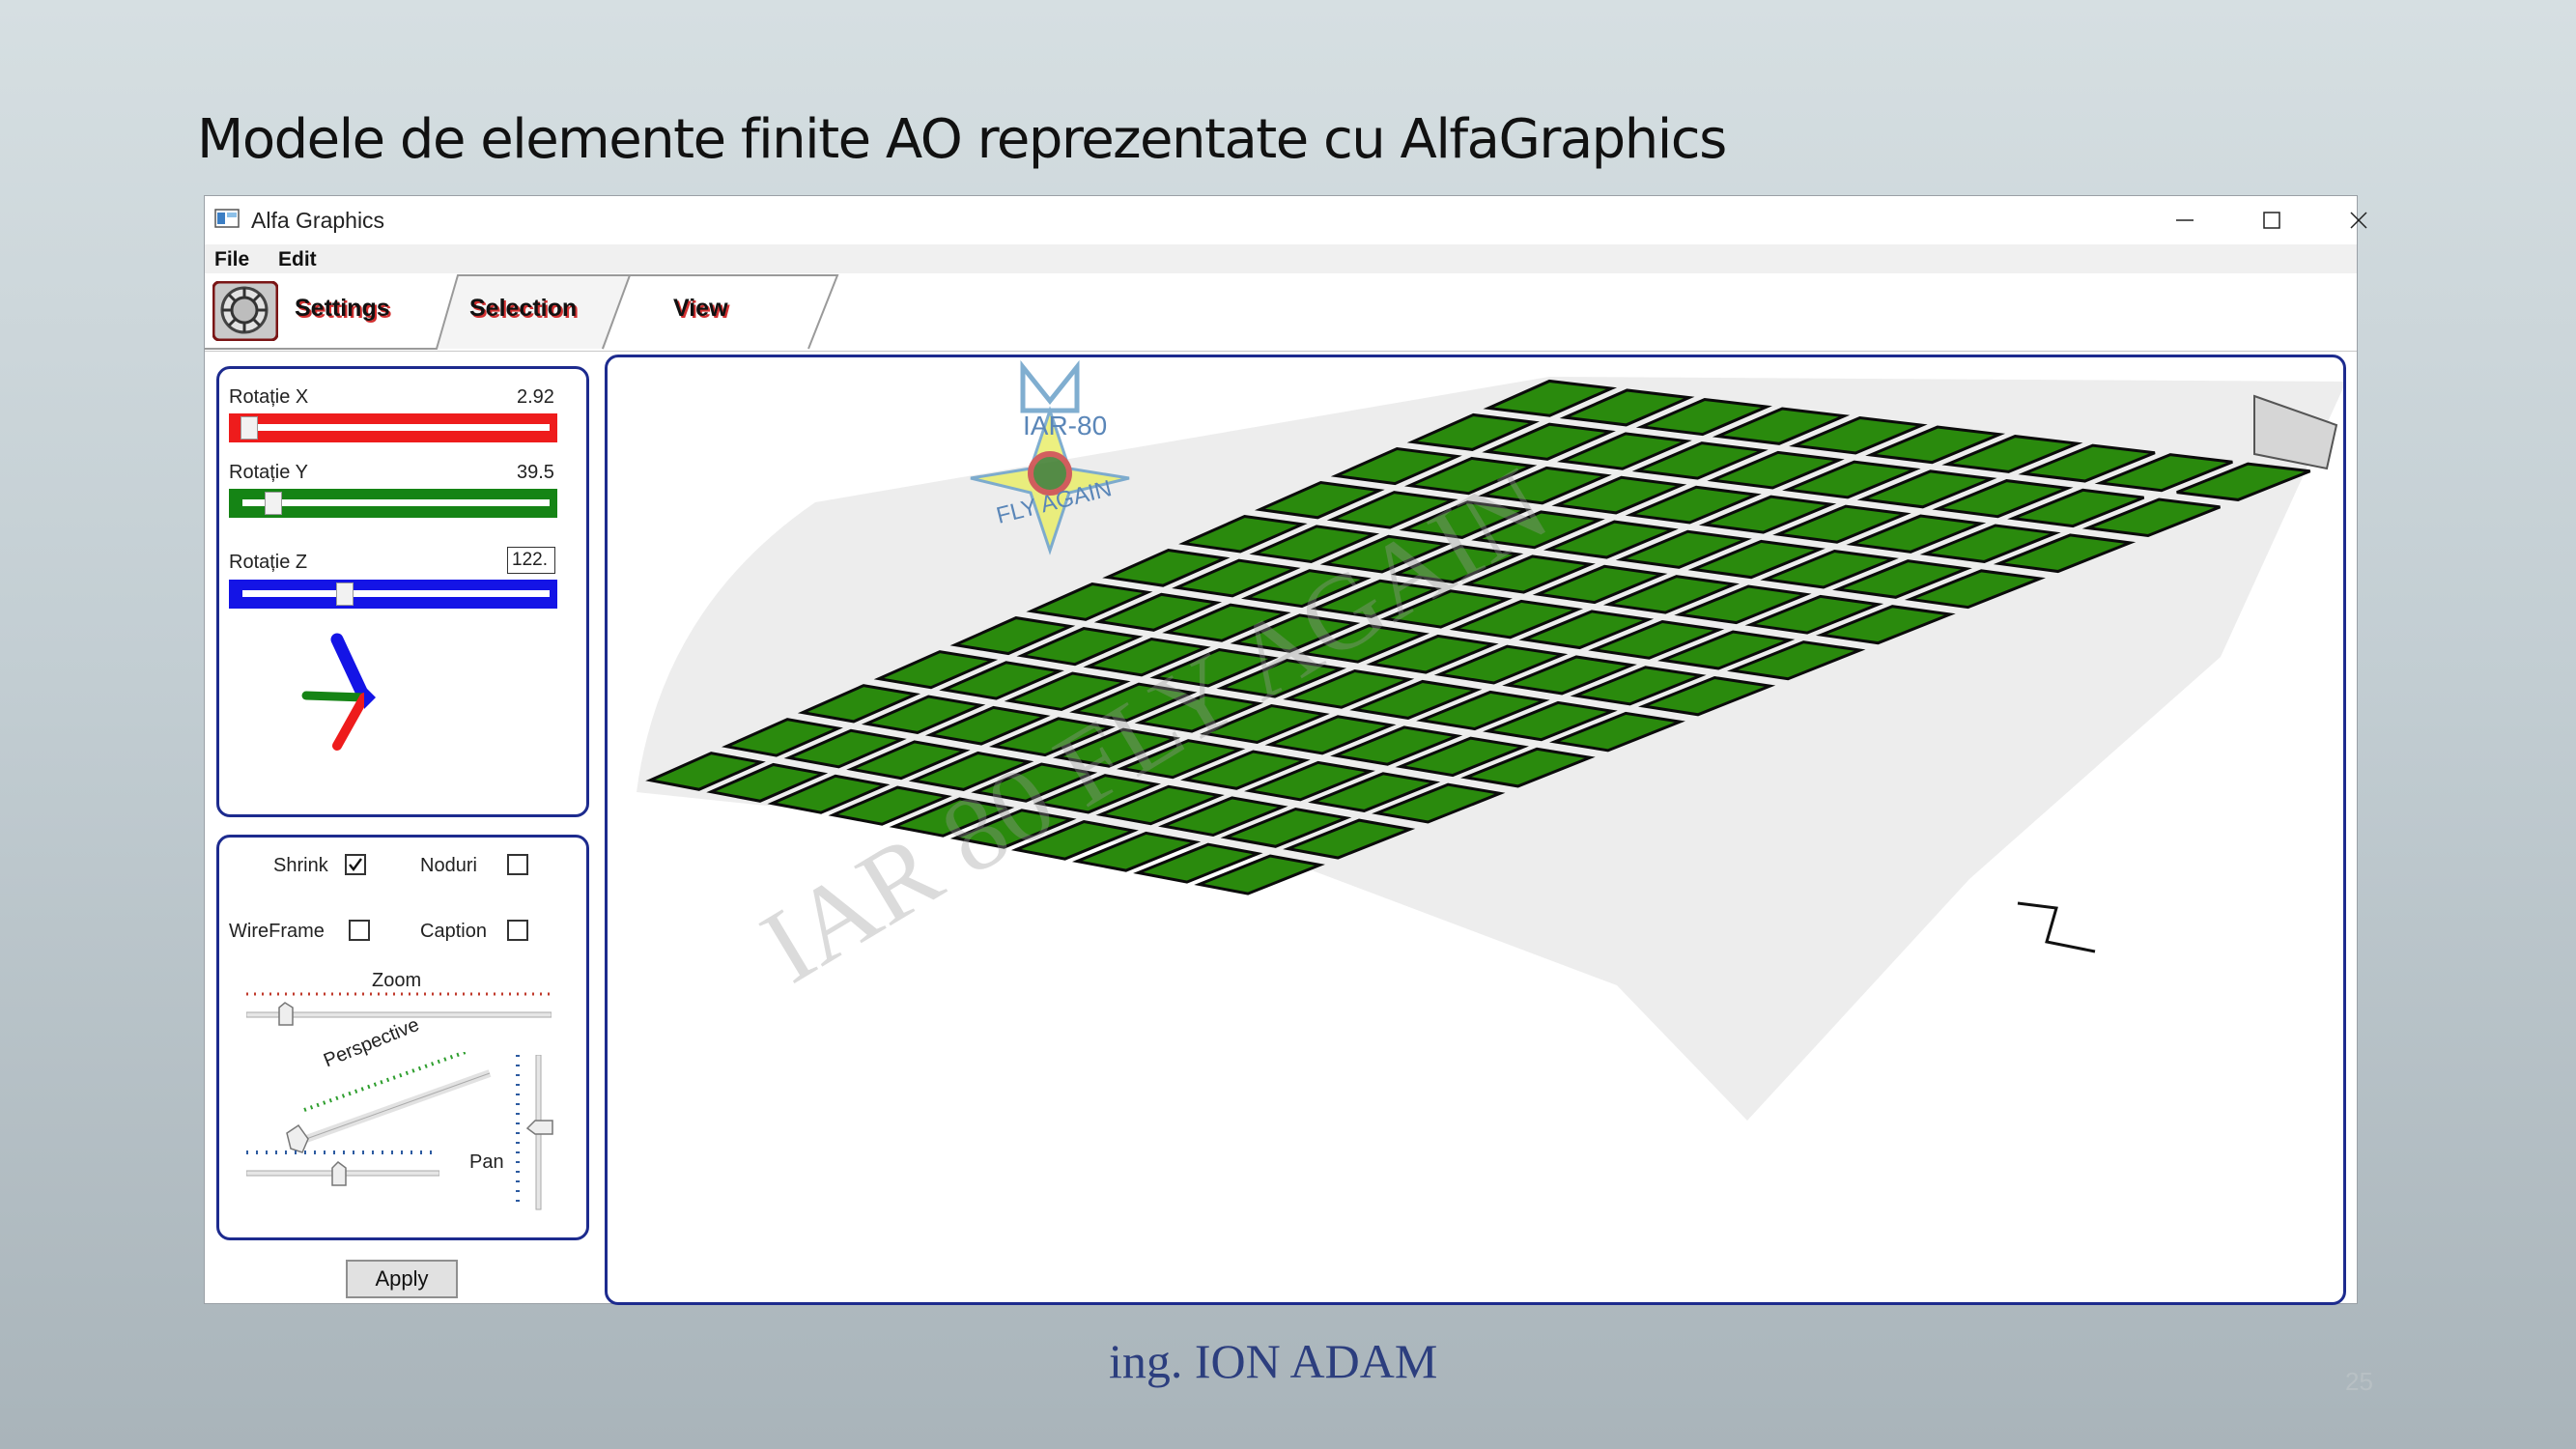  What do you see at coordinates (227, 218) in the screenshot?
I see `app-icon` at bounding box center [227, 218].